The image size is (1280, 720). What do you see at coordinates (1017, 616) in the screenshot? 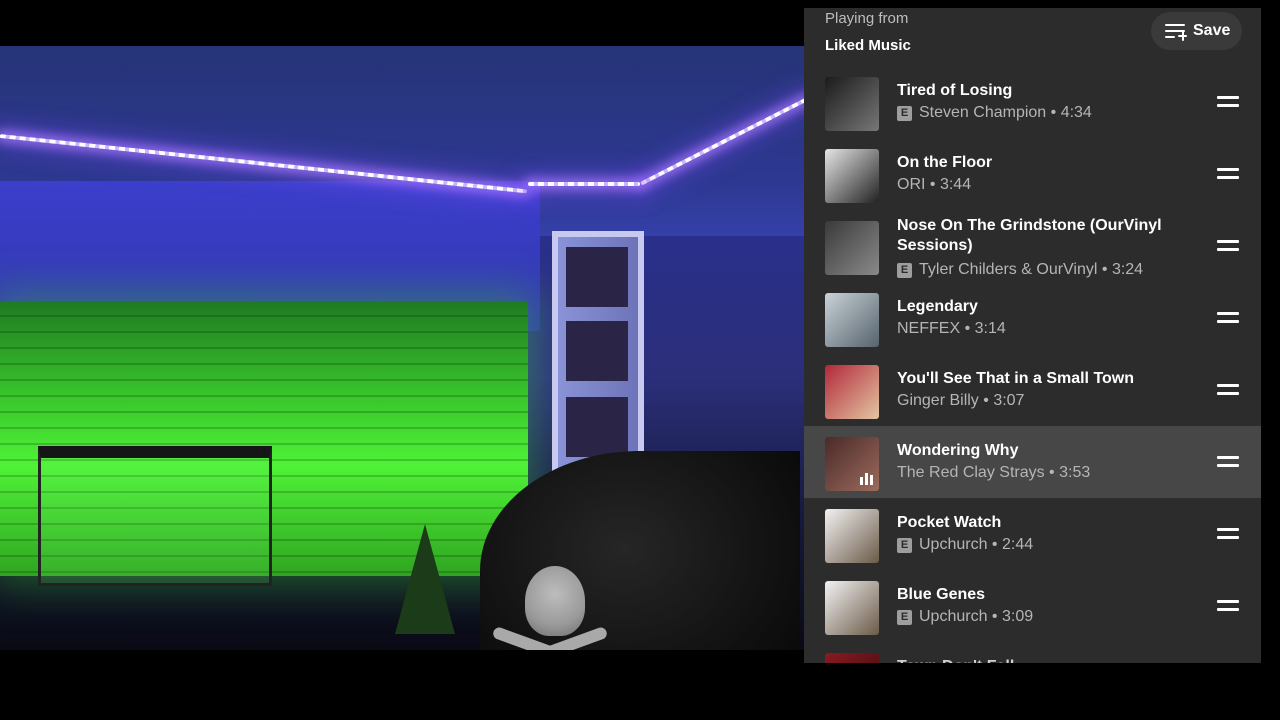
I see `track-duration: 3:09` at bounding box center [1017, 616].